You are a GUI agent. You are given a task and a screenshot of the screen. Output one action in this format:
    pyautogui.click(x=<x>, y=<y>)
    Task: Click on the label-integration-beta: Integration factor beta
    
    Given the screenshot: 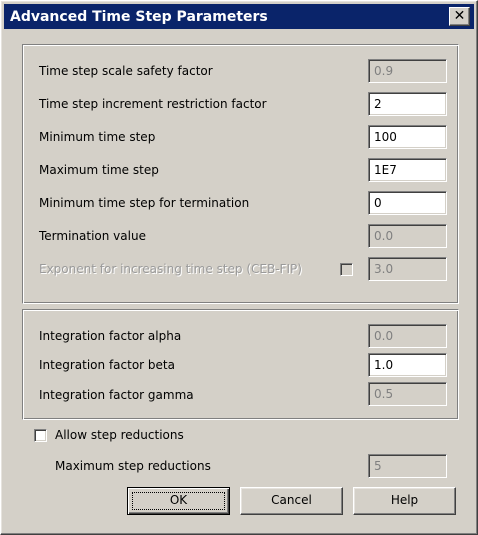 What is the action you would take?
    pyautogui.click(x=107, y=365)
    